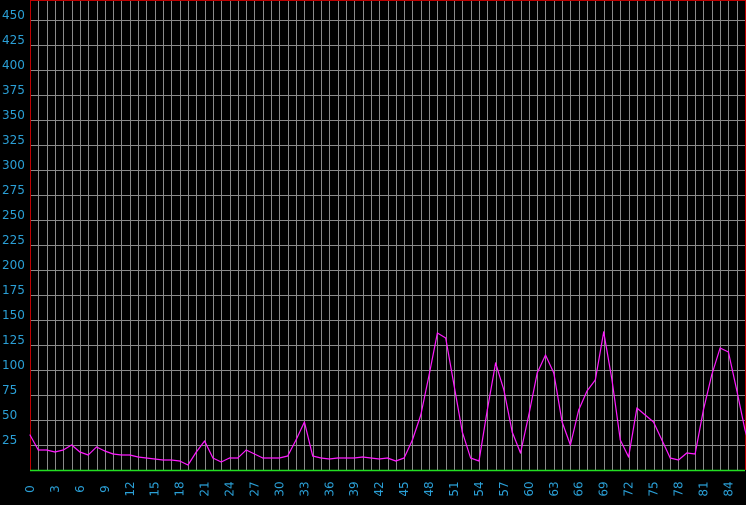  Describe the element at coordinates (180, 488) in the screenshot. I see `x-tick-label: 18` at that location.